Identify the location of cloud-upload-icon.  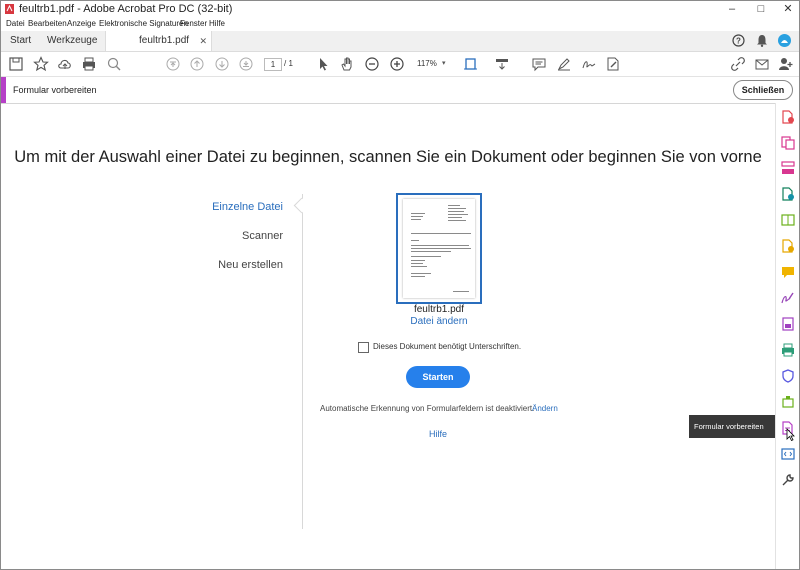
(65, 64).